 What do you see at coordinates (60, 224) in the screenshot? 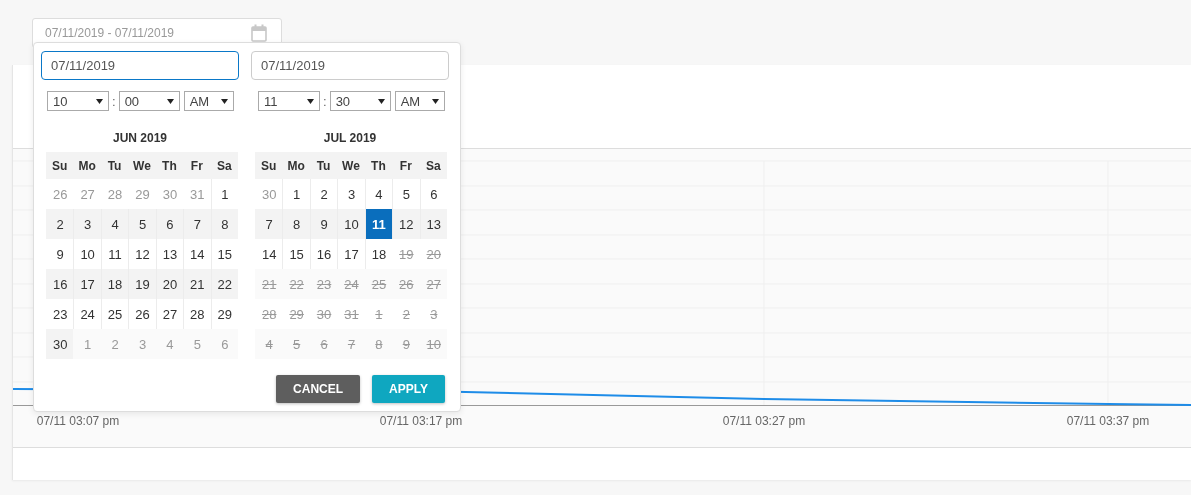
I see `calendar-day: 2` at bounding box center [60, 224].